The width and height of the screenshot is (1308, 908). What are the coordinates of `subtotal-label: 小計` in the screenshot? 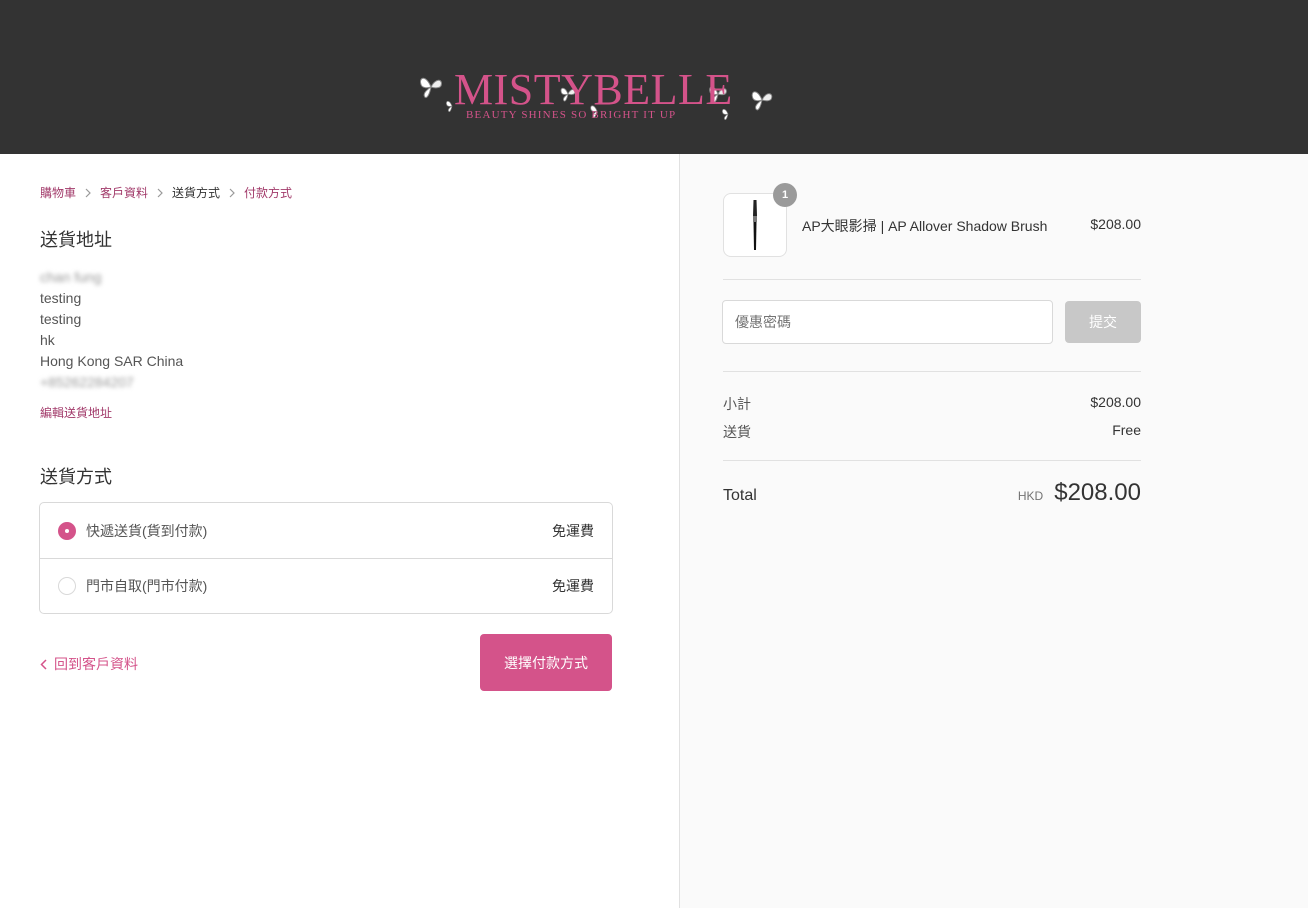 It's located at (737, 404).